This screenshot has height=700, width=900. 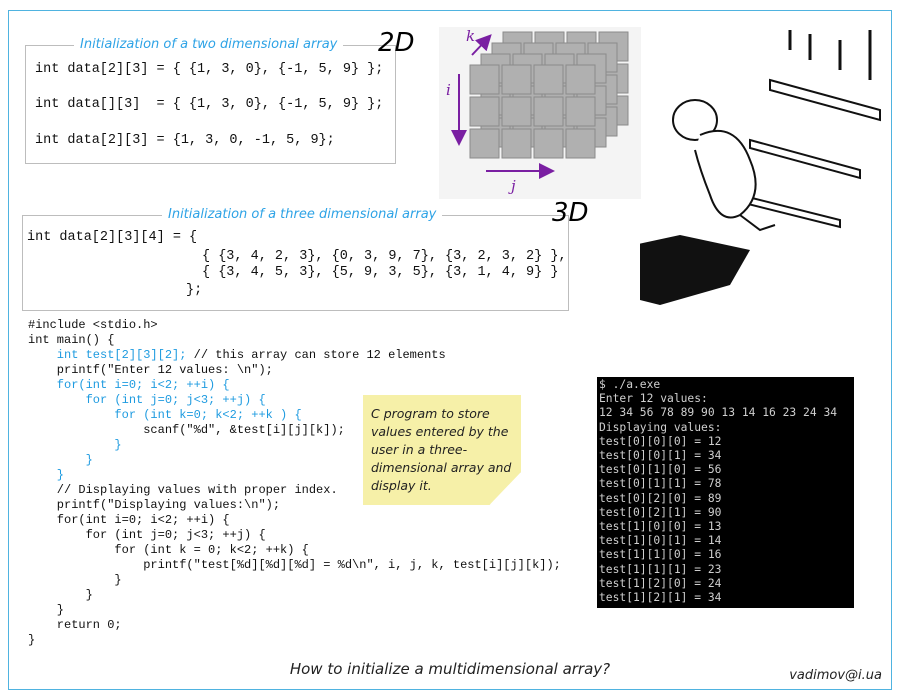 I want to click on code-text: // Displaying values with proper index., so click(x=183, y=490).